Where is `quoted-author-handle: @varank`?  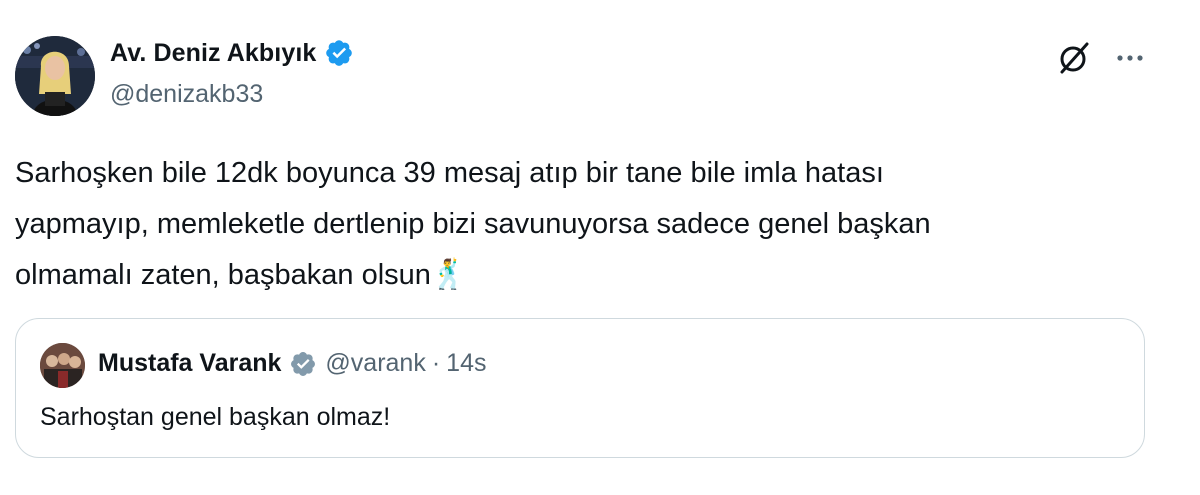
quoted-author-handle: @varank is located at coordinates (375, 363).